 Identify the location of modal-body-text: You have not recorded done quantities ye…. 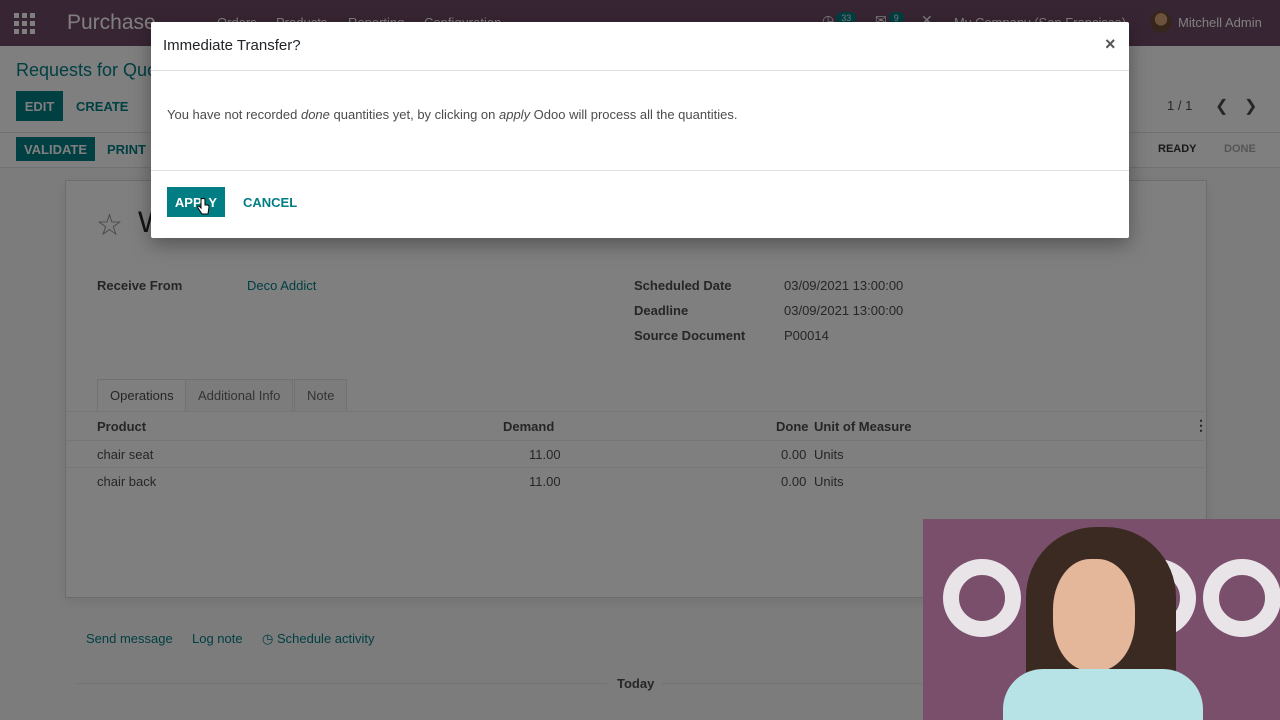
(452, 114).